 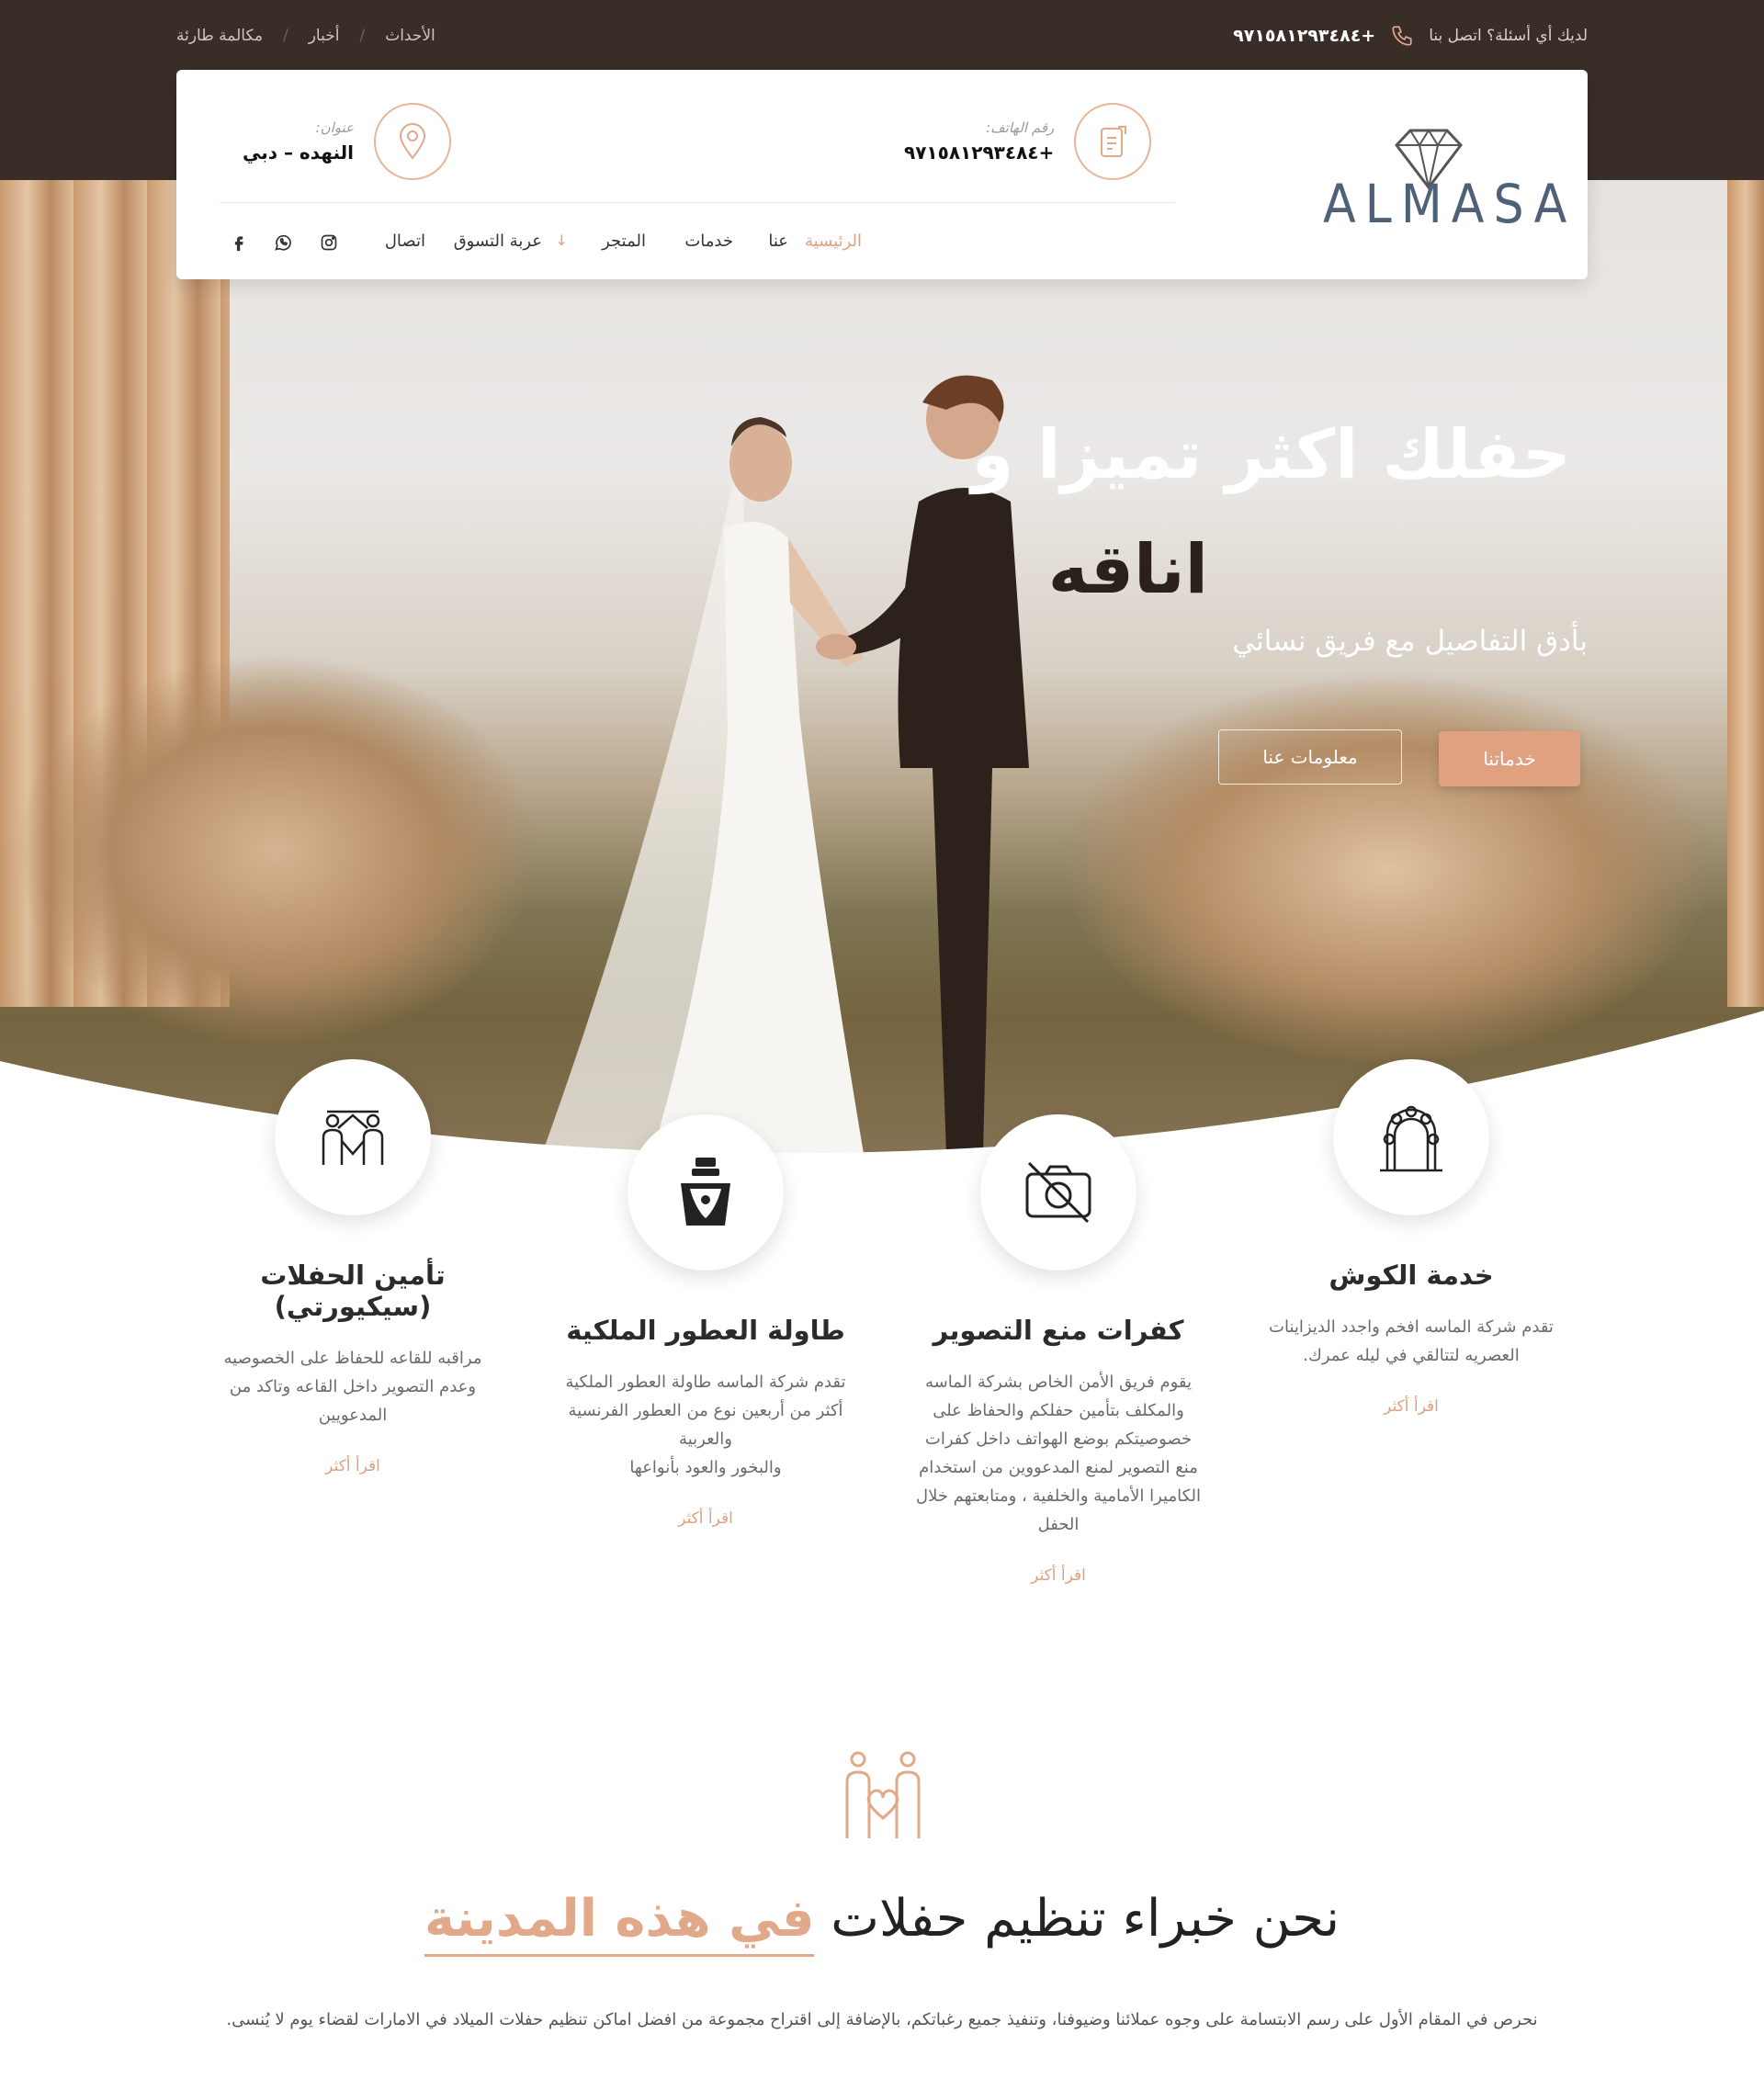 I want to click on contact-label: لديك أي أسئلة؟ اتصل بنا, so click(x=1509, y=36).